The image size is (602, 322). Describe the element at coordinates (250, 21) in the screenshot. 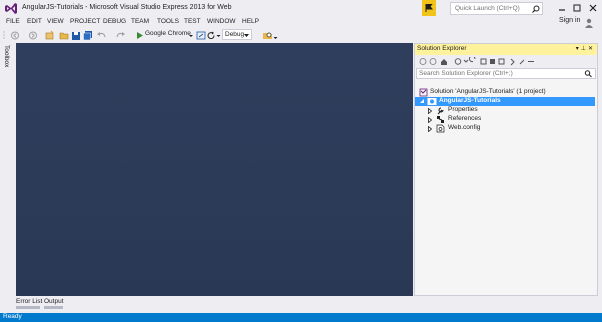

I see `menu-help: HELP` at that location.